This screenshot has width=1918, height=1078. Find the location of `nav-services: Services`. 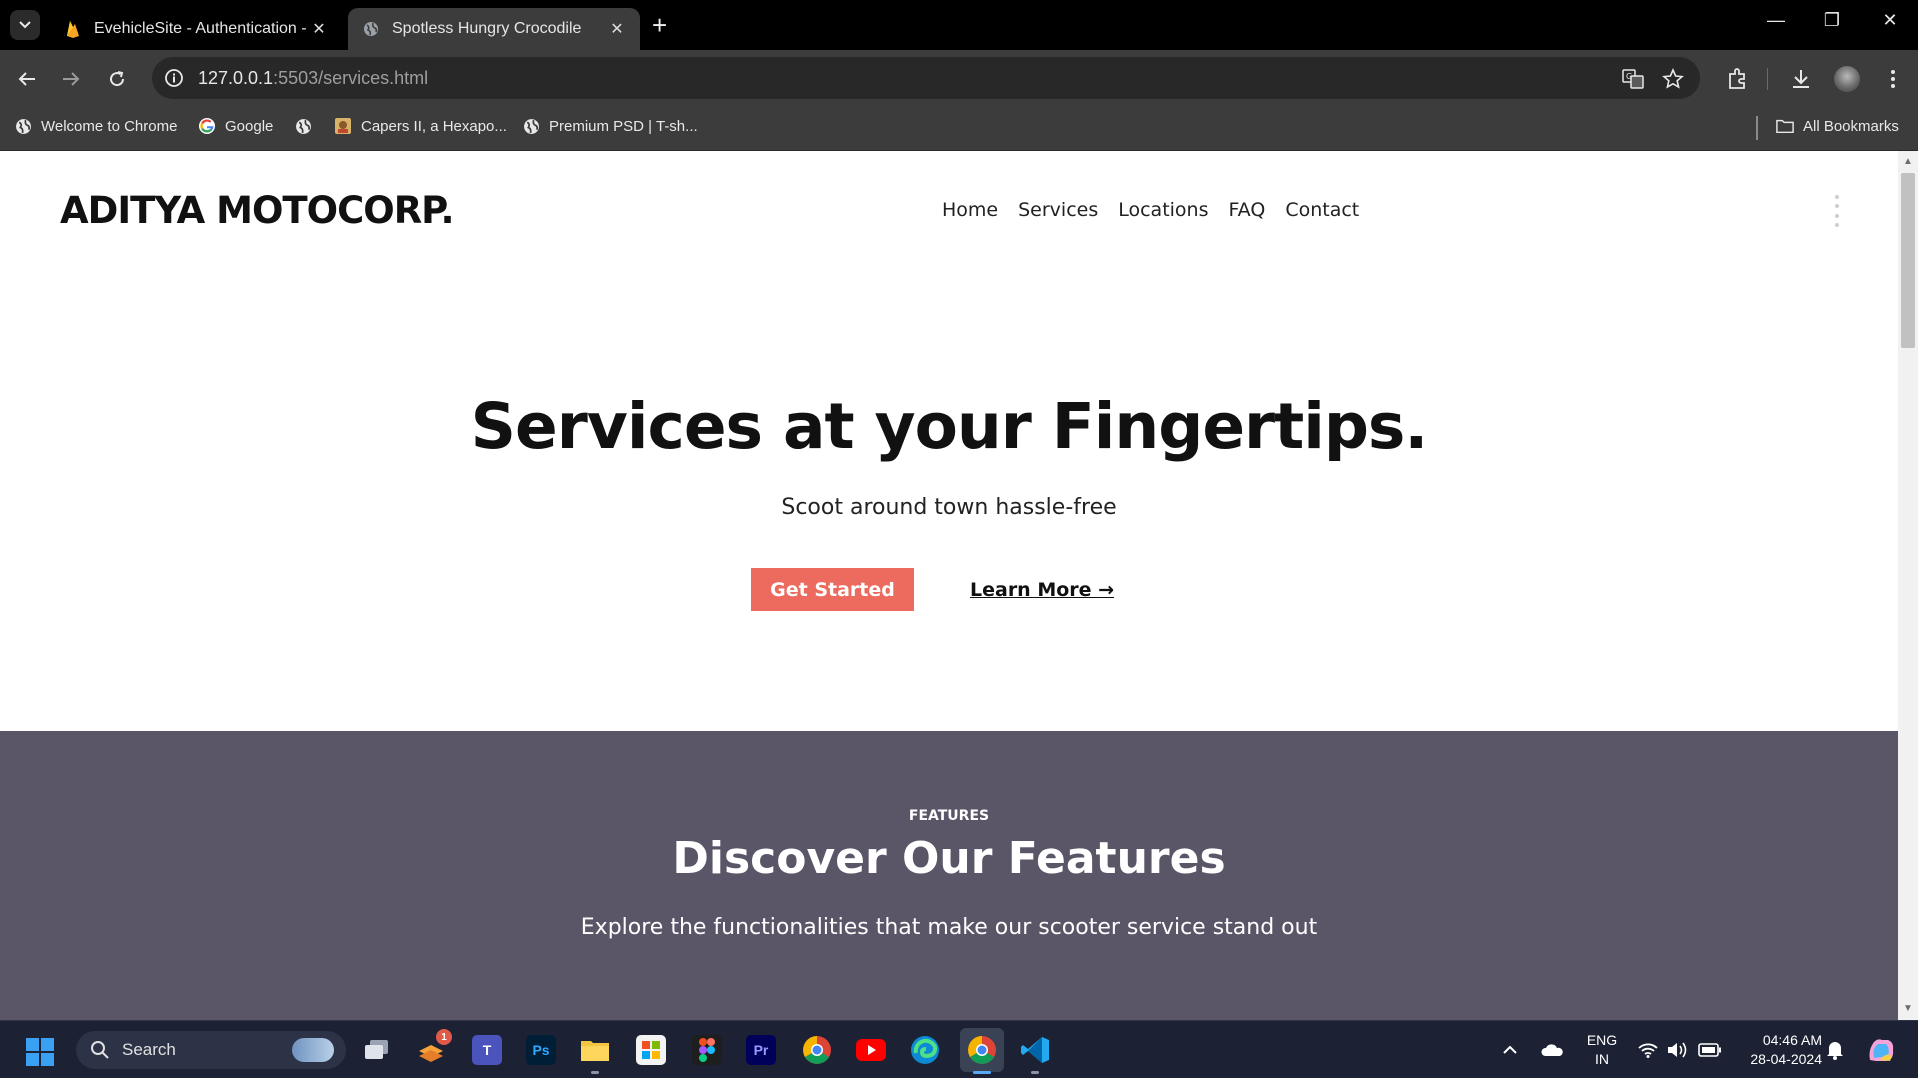

nav-services: Services is located at coordinates (1058, 210).